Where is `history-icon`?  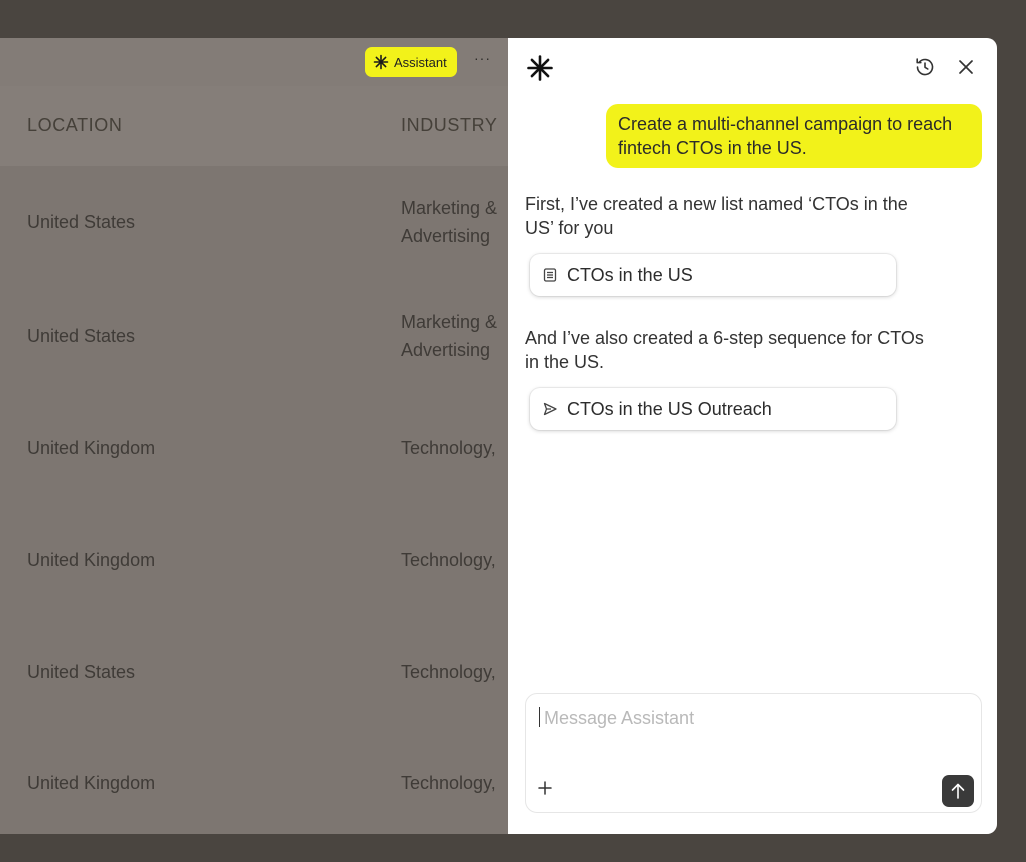 history-icon is located at coordinates (925, 67).